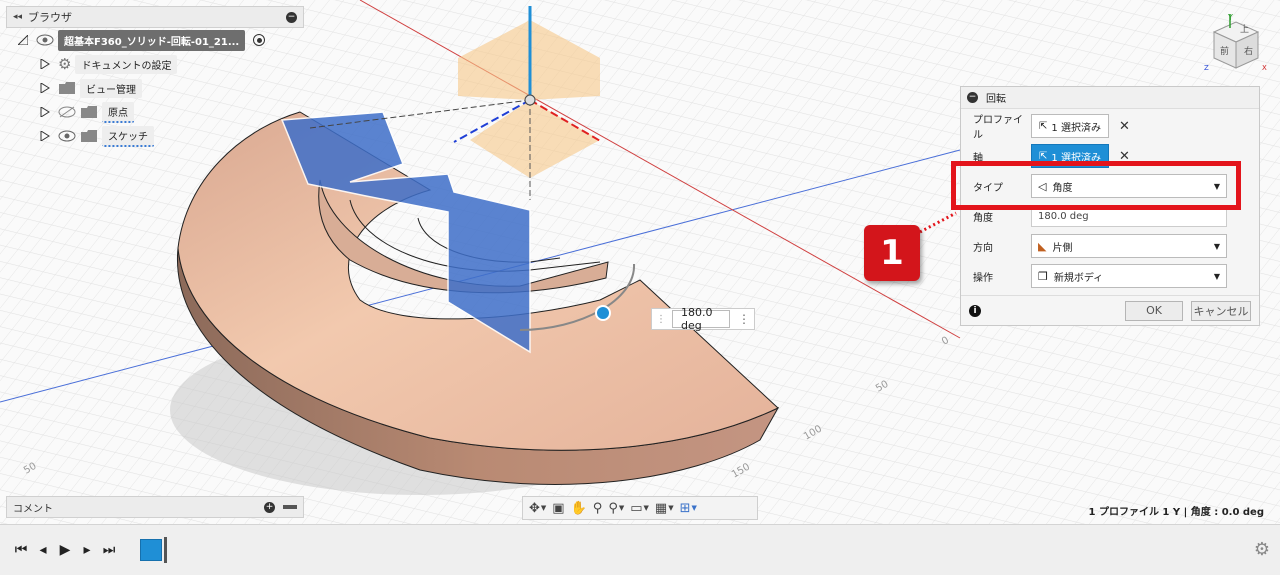 This screenshot has height=575, width=1280. I want to click on step-forward-icon: ▸, so click(87, 550).